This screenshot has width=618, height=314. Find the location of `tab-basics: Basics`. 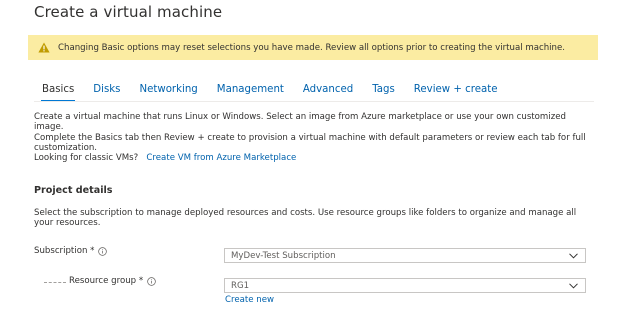

tab-basics: Basics is located at coordinates (58, 93).